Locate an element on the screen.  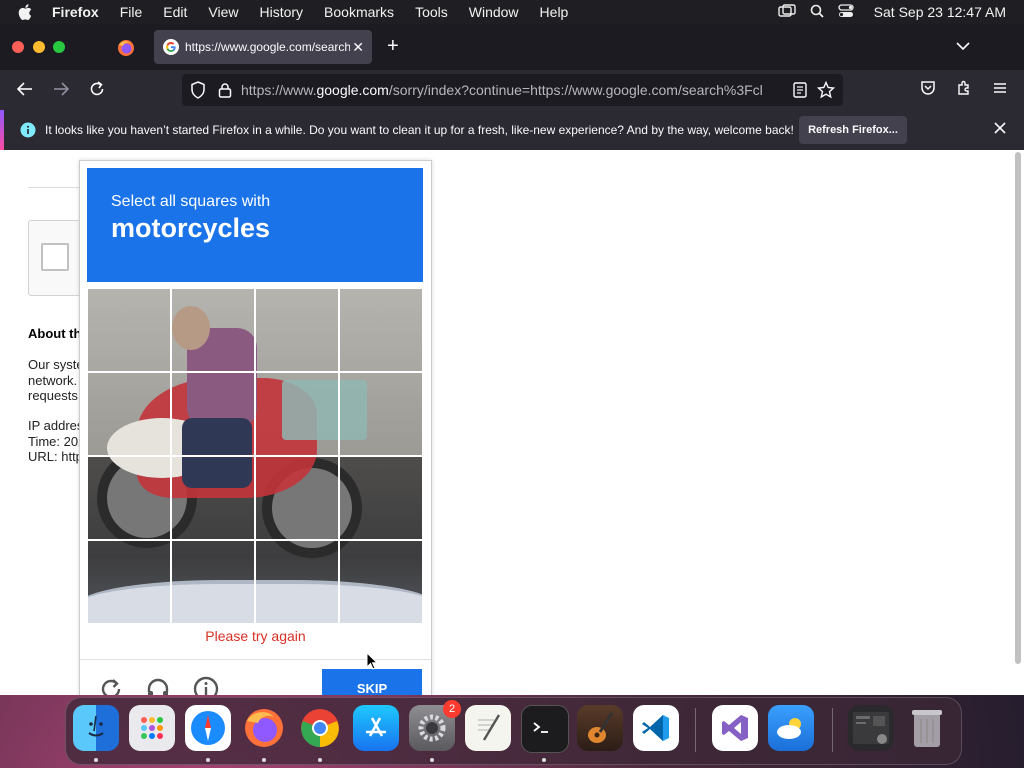
lock-icon is located at coordinates (225, 90).